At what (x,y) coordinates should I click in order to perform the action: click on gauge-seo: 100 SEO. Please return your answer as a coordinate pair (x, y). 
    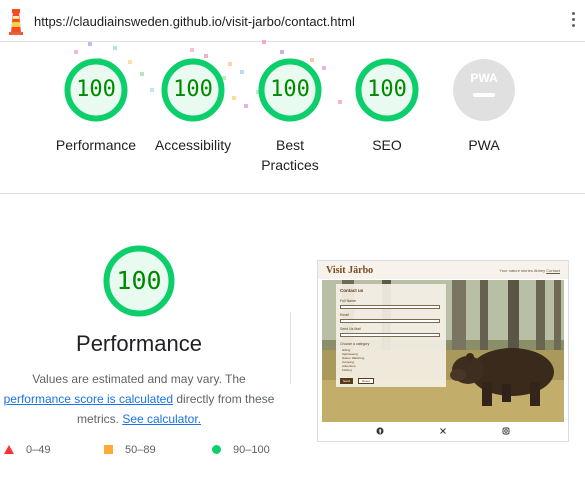
    Looking at the image, I should click on (387, 106).